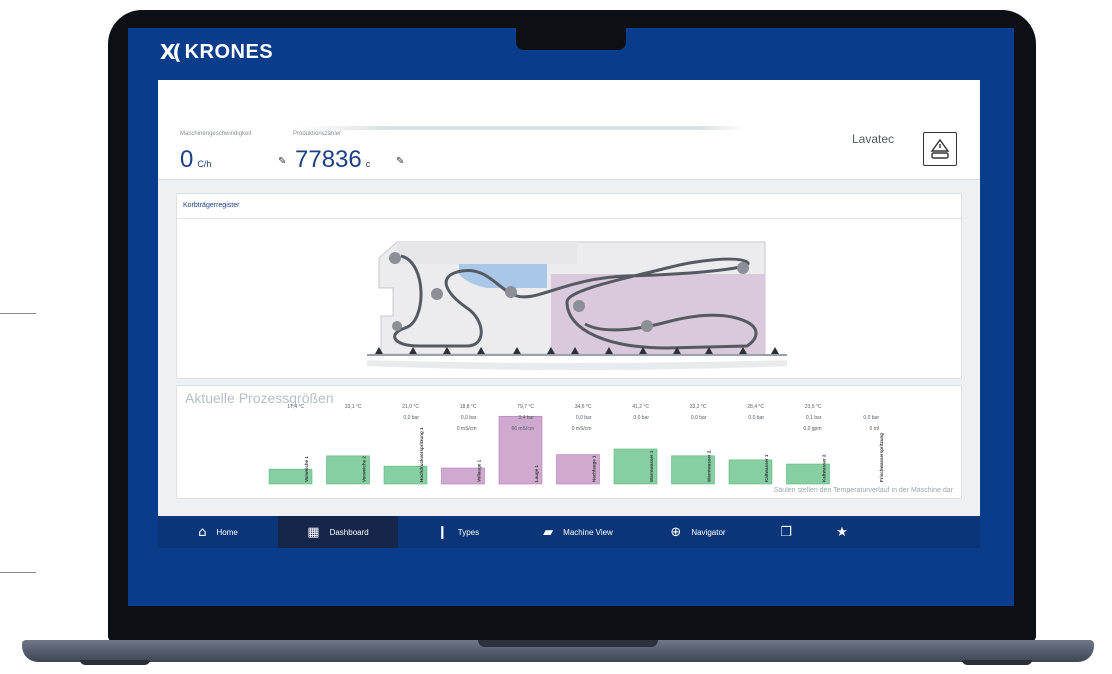 The image size is (1112, 674). Describe the element at coordinates (881, 457) in the screenshot. I see `bar-category-label: Frischwasserspritzung` at that location.